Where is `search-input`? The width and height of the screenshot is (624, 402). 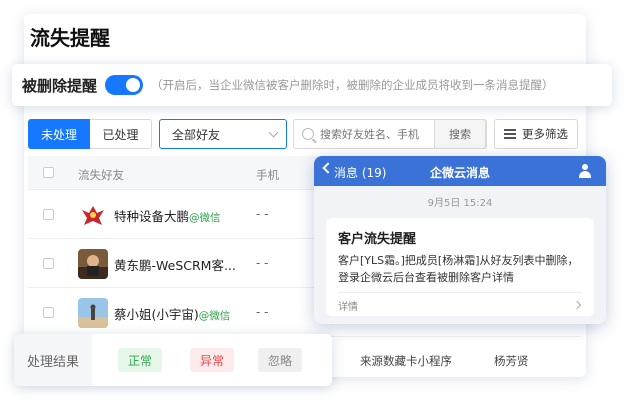 search-input is located at coordinates (379, 134).